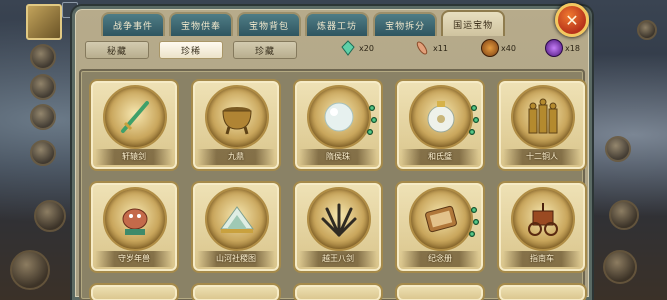 The image size is (667, 300). Describe the element at coordinates (542, 259) in the screenshot. I see `treasure-name: 指南车` at that location.